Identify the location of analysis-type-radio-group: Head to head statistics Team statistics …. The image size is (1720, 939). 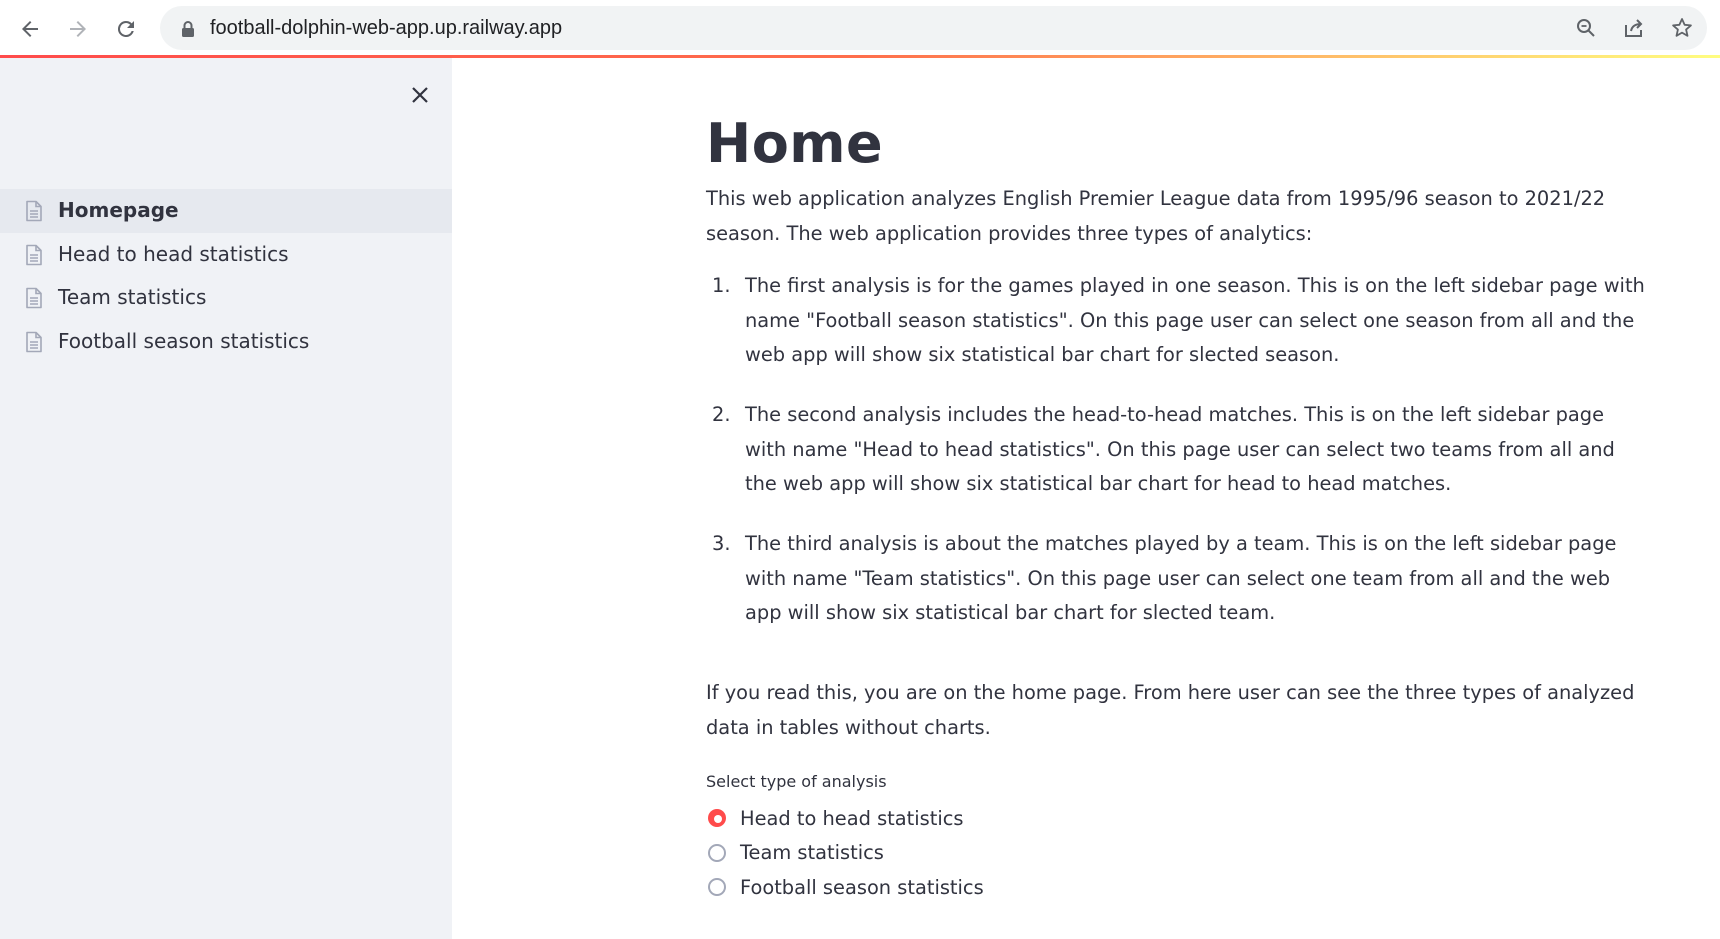
(846, 853).